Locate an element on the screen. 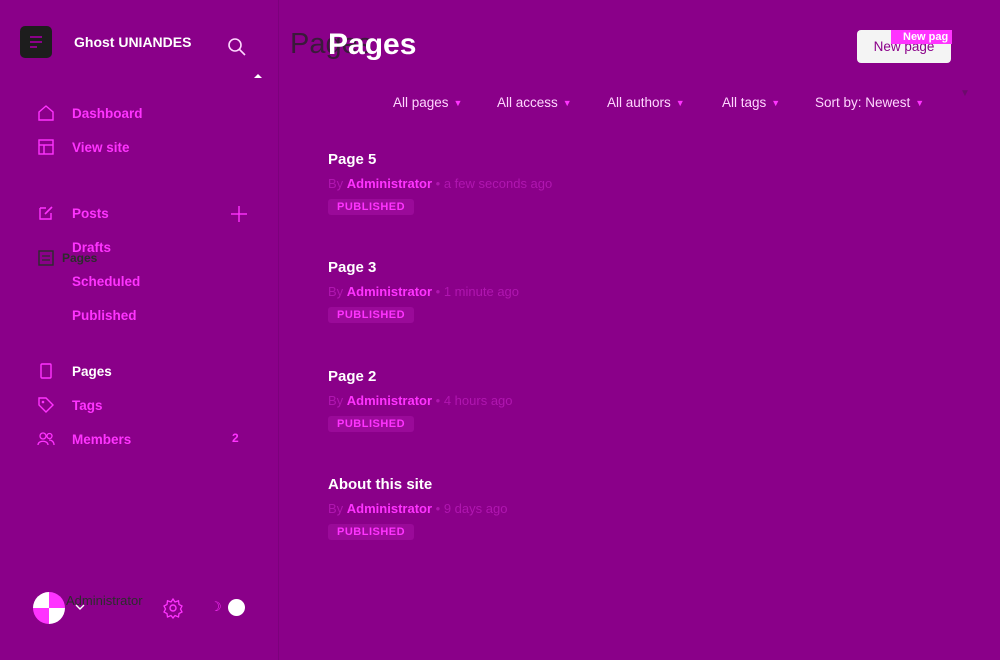 Image resolution: width=1000 pixels, height=660 pixels. nav-tags: Tags is located at coordinates (69, 405).